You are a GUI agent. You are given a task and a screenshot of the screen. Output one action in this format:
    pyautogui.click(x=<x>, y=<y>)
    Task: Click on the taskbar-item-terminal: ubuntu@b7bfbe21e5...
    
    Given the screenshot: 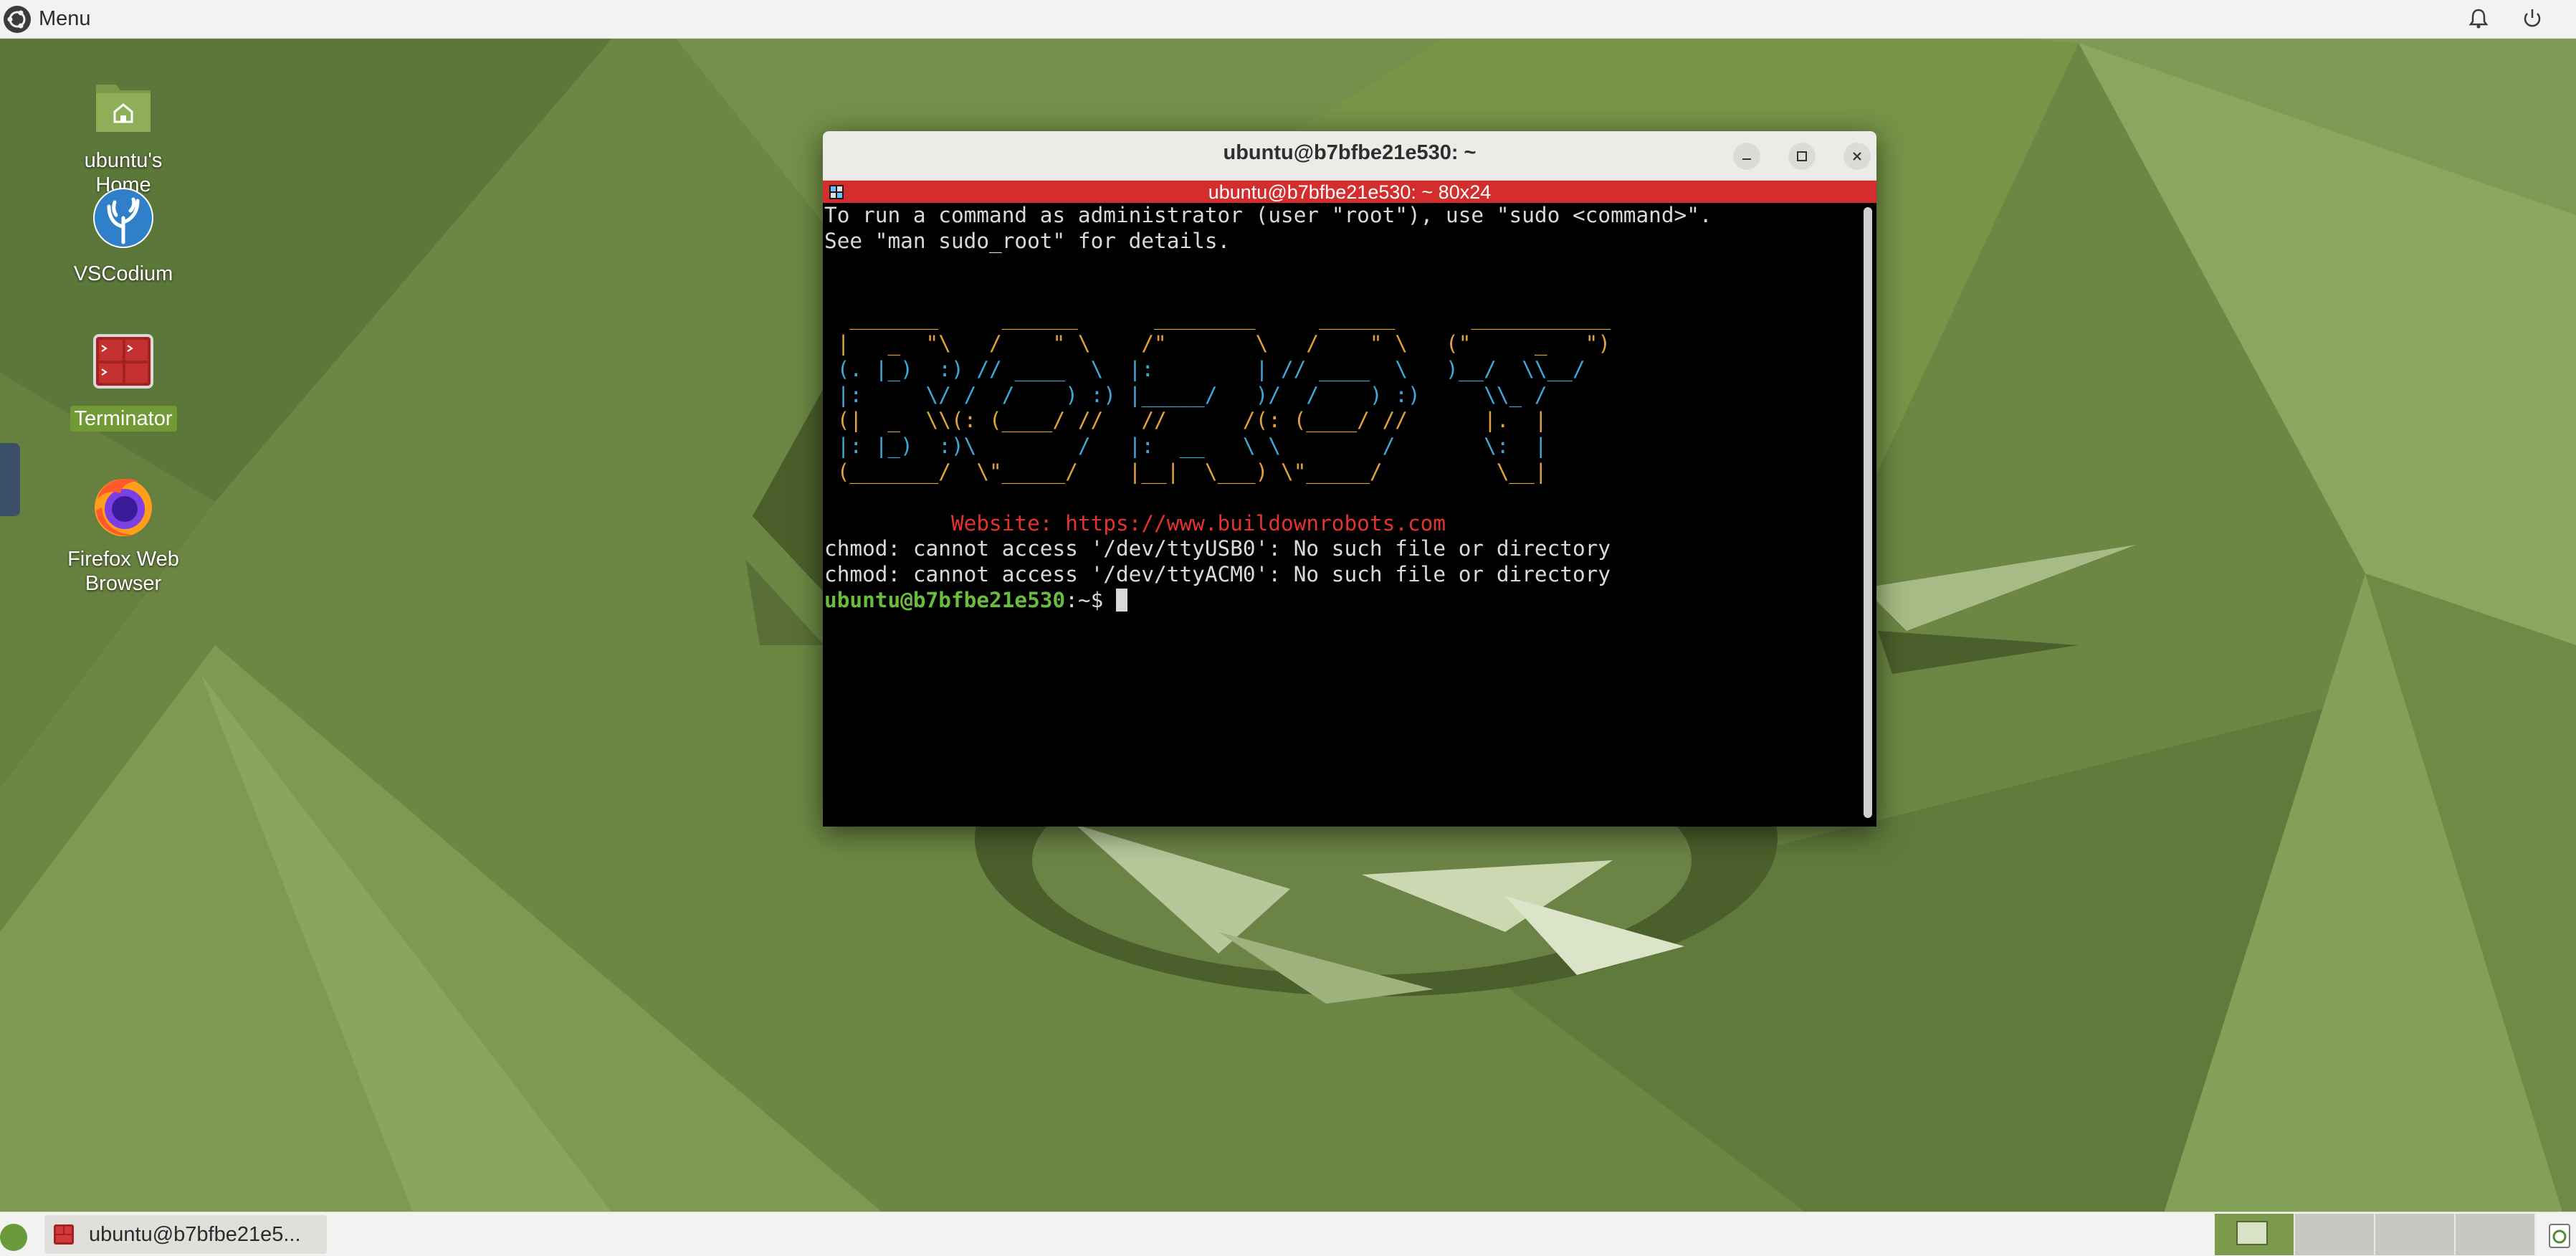 What is the action you would take?
    pyautogui.click(x=185, y=1234)
    